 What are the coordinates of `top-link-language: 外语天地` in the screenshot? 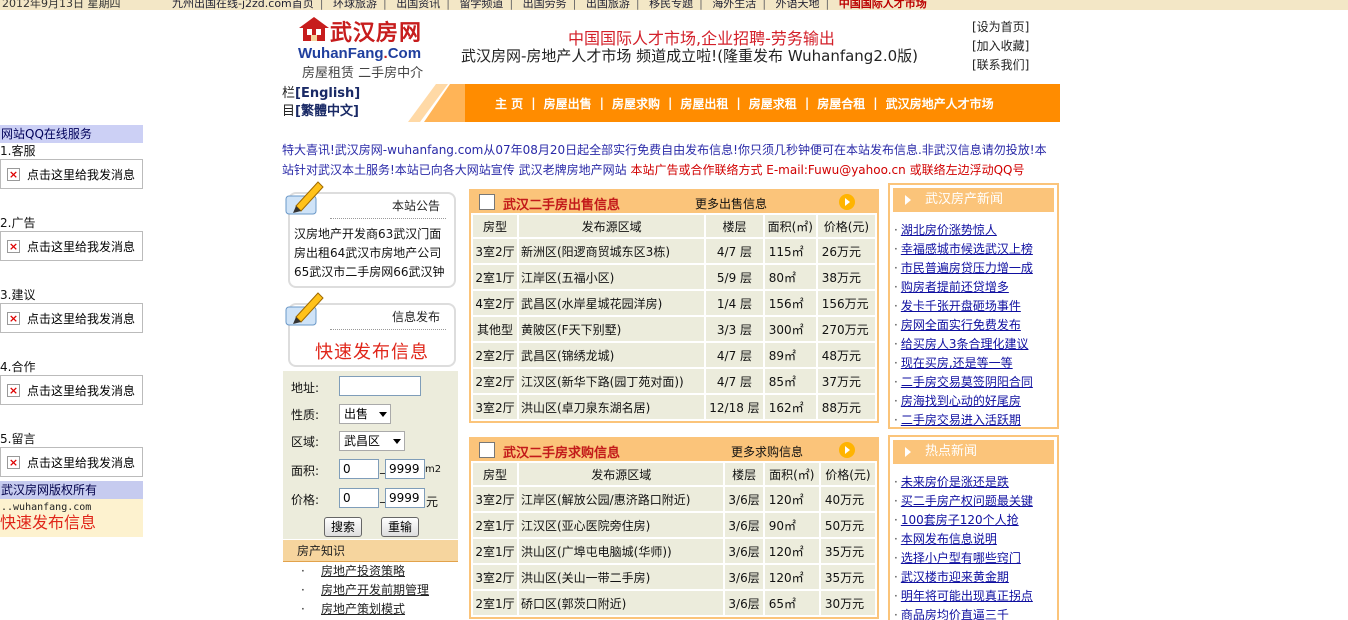 It's located at (798, 5).